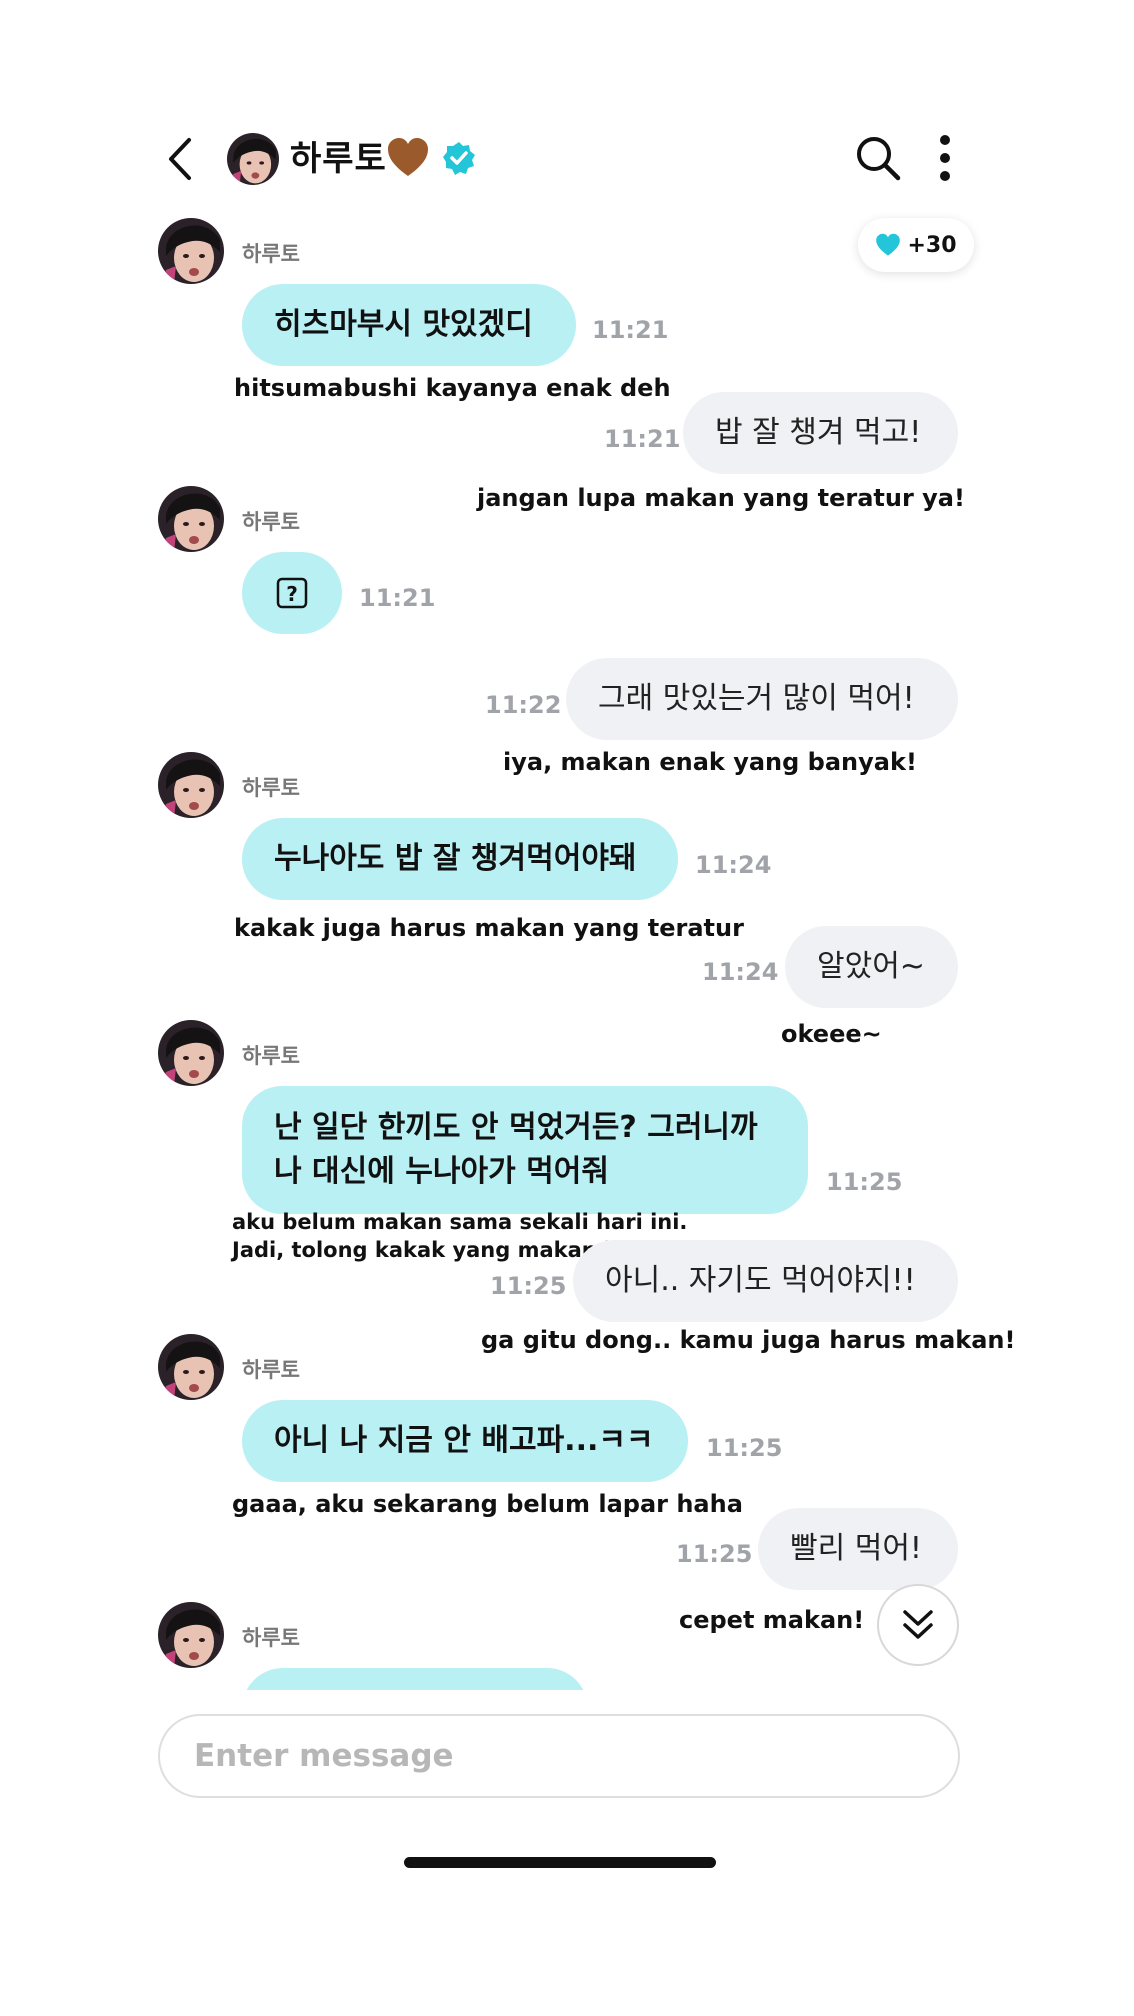  Describe the element at coordinates (489, 928) in the screenshot. I see `message-translation: kakak juga harus makan yang teratur` at that location.